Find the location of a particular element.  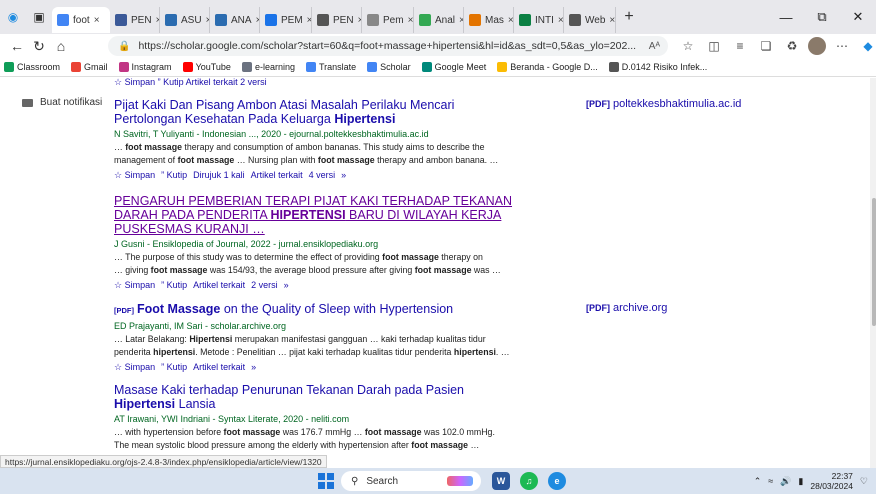

page-scrollbar is located at coordinates (873, 273).